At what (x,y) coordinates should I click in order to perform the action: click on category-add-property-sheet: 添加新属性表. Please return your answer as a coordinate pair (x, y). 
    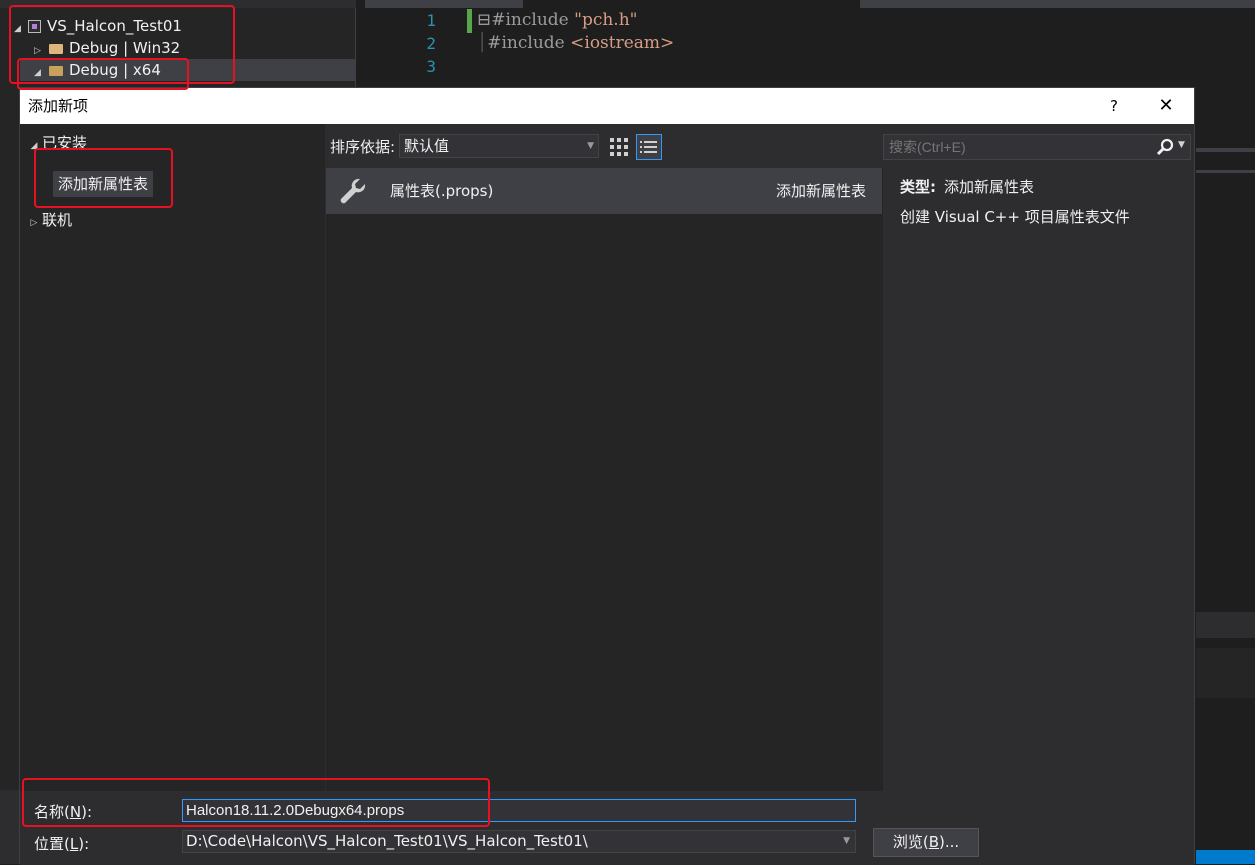
    Looking at the image, I should click on (103, 184).